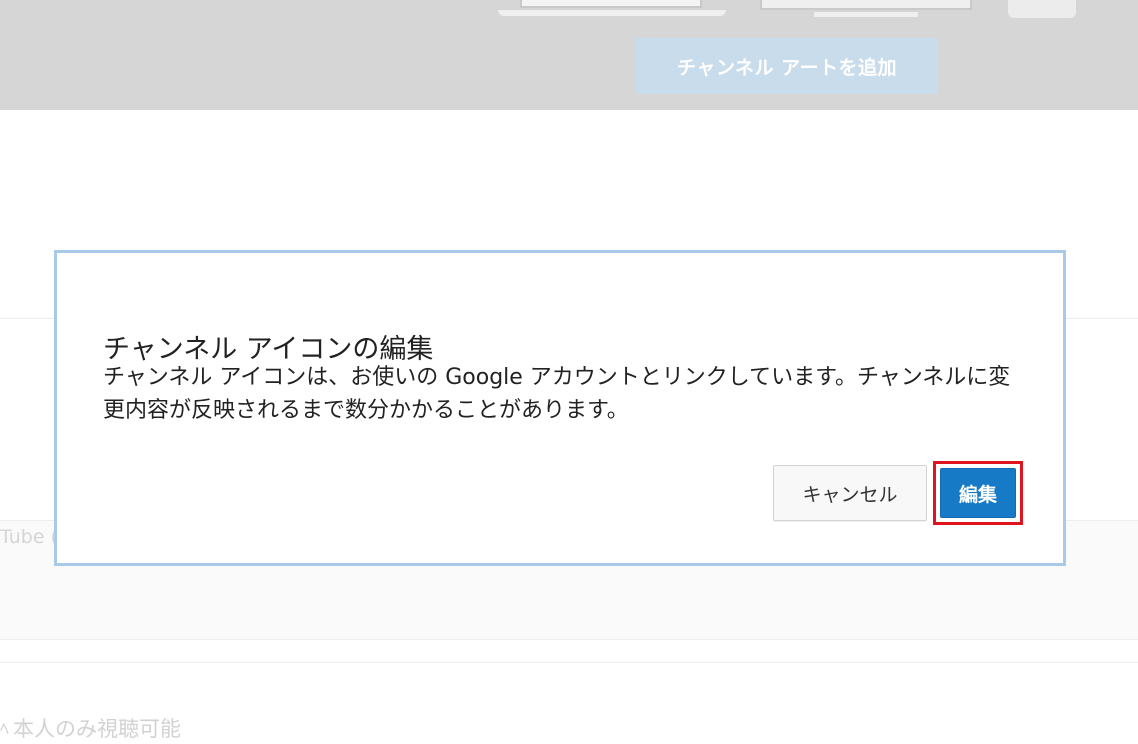 This screenshot has width=1138, height=744. What do you see at coordinates (787, 66) in the screenshot?
I see `add-channel-art-button: チャンネル アートを追加` at bounding box center [787, 66].